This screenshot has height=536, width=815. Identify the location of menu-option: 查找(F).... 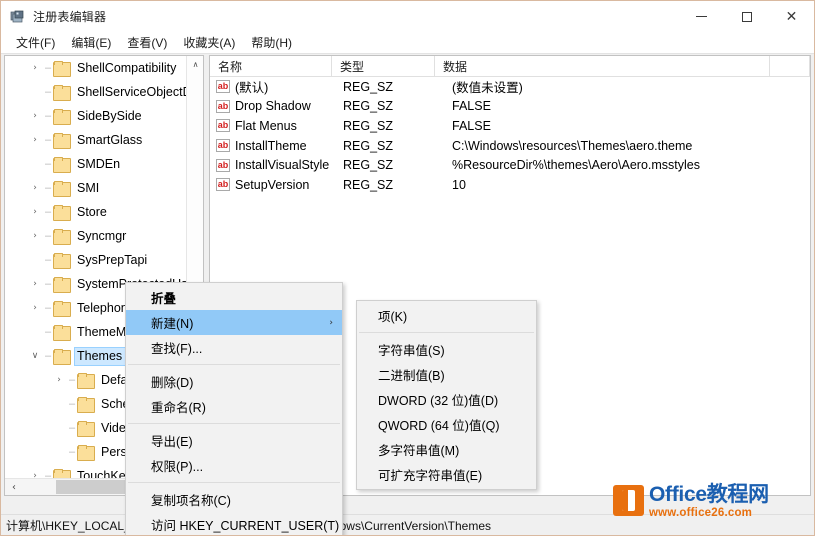
(234, 347).